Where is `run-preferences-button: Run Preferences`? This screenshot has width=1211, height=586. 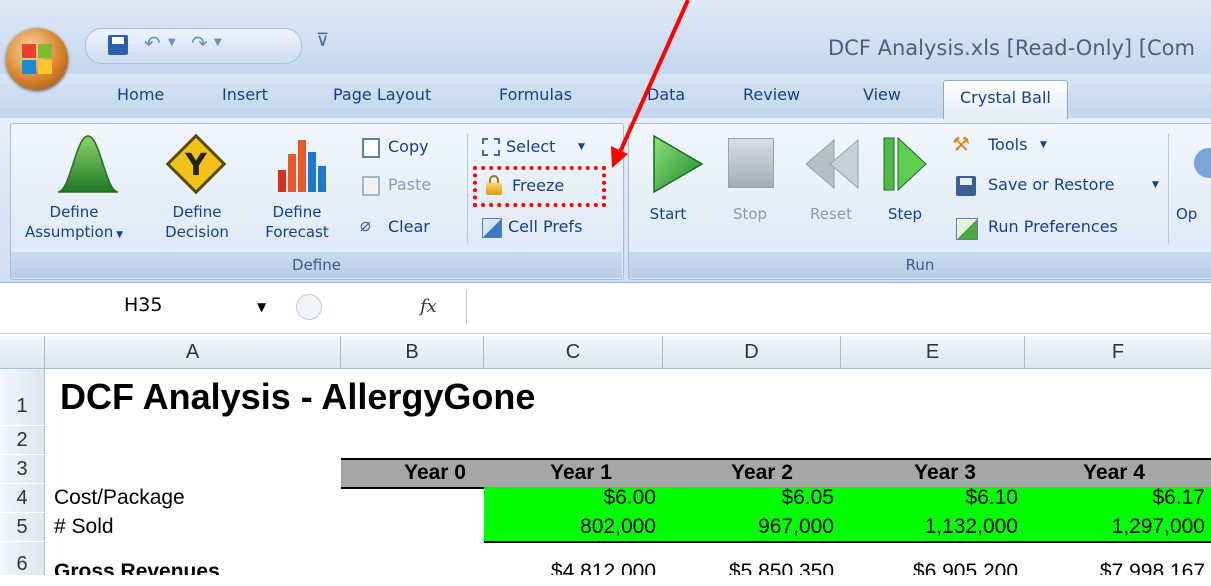 run-preferences-button: Run Preferences is located at coordinates (1057, 229).